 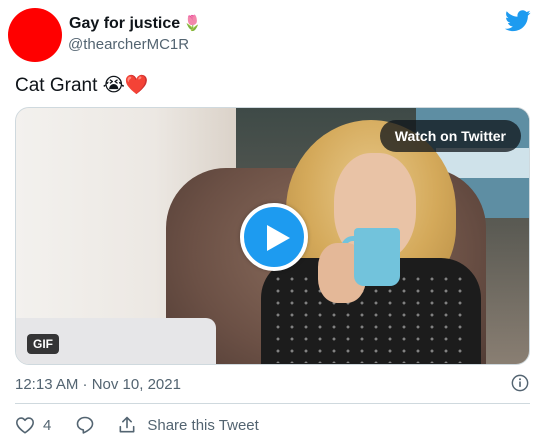 I want to click on tweet-body: Cat Grant, so click(x=56, y=85).